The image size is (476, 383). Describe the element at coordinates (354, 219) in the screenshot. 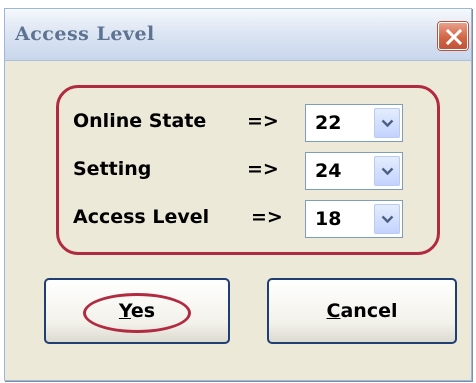

I see `access-level-select: 18` at that location.